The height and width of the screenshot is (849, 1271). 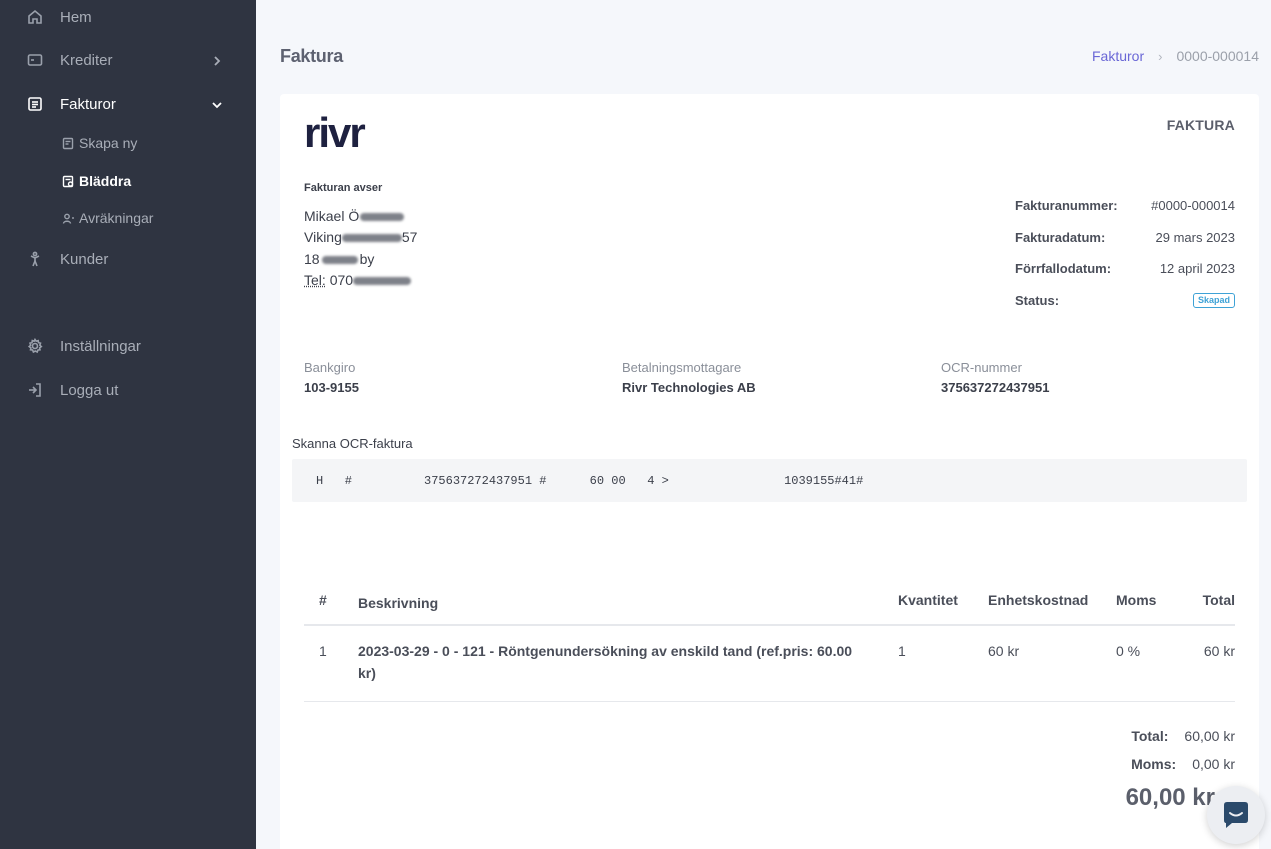 What do you see at coordinates (128, 60) in the screenshot?
I see `sidebar-item-krediter: Krediter` at bounding box center [128, 60].